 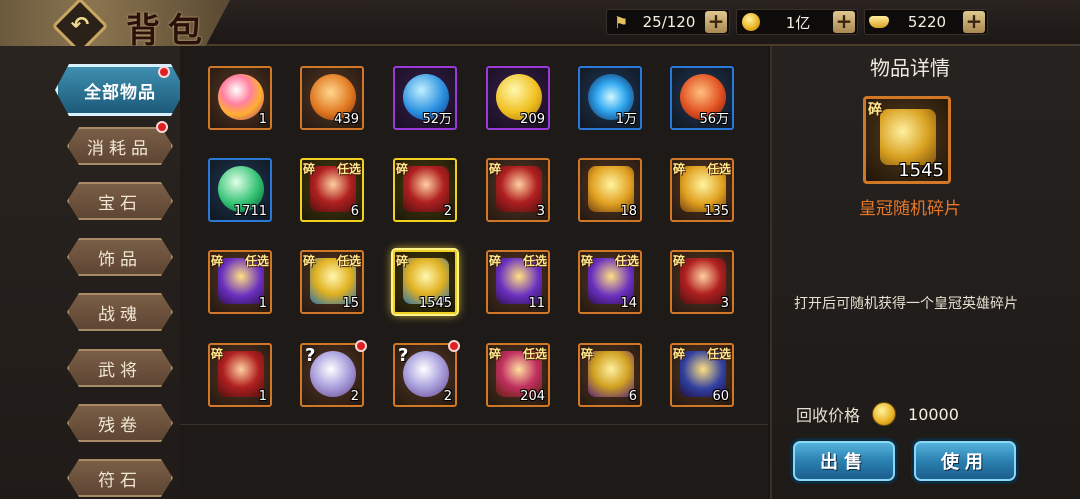 I want to click on page-title: 背包, so click(x=168, y=31).